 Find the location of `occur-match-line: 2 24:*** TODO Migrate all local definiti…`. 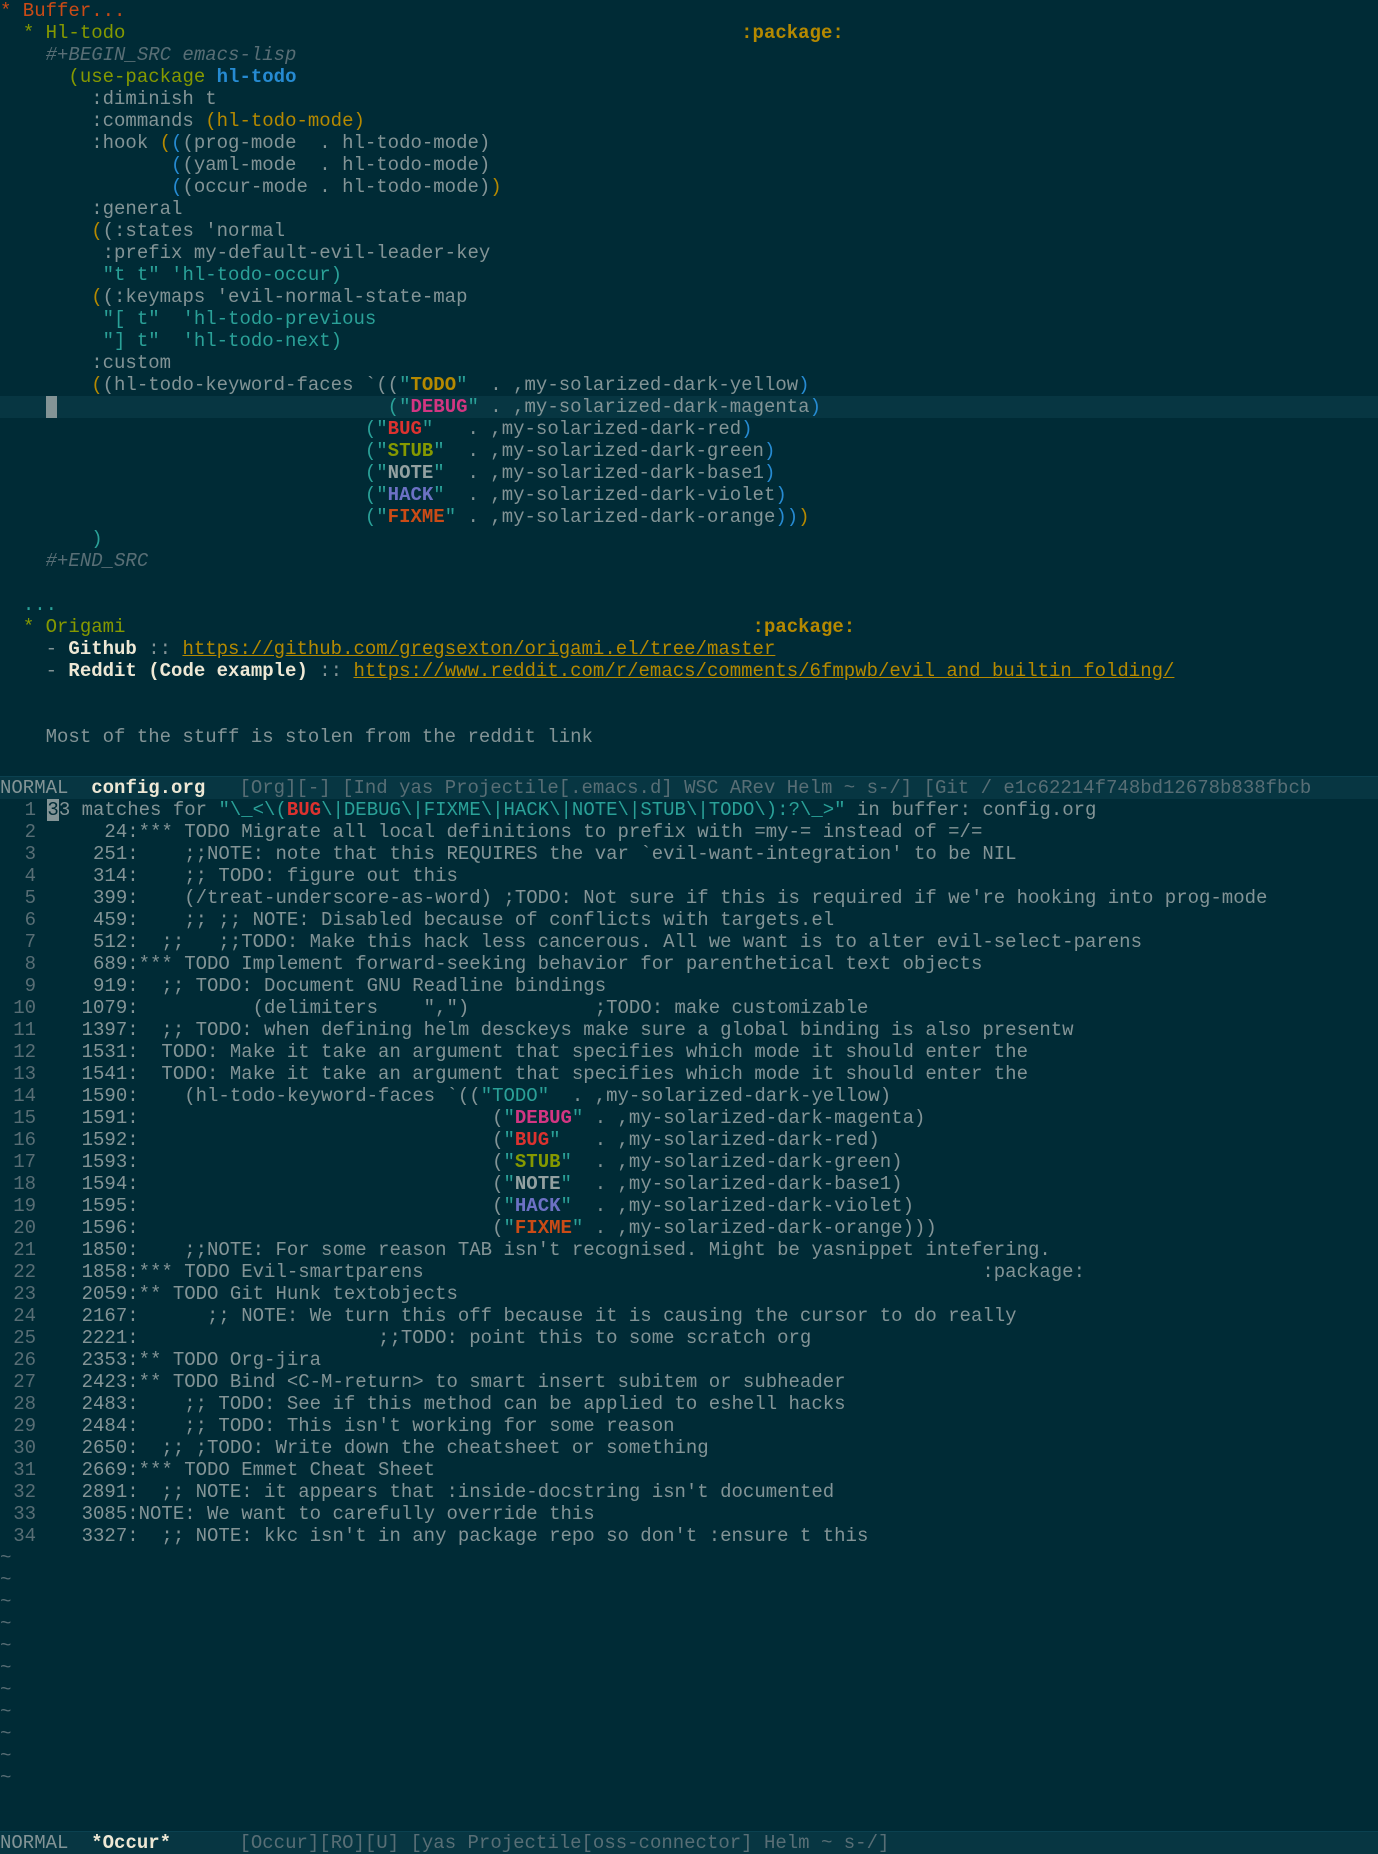

occur-match-line: 2 24:*** TODO Migrate all local definiti… is located at coordinates (689, 832).